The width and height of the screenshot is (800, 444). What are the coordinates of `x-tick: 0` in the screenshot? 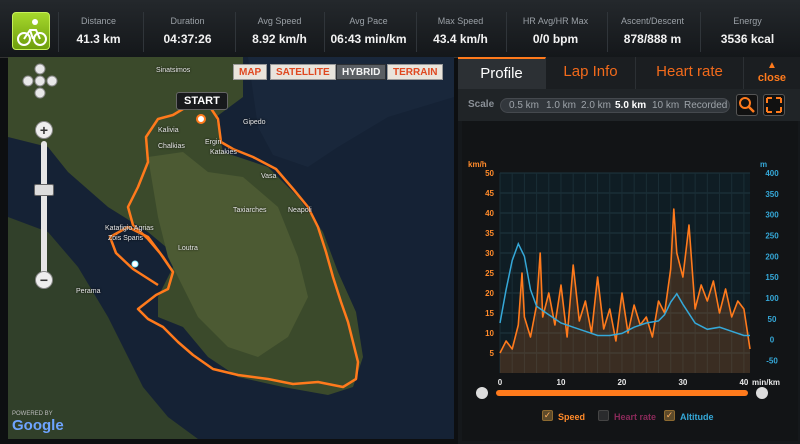 It's located at (500, 382).